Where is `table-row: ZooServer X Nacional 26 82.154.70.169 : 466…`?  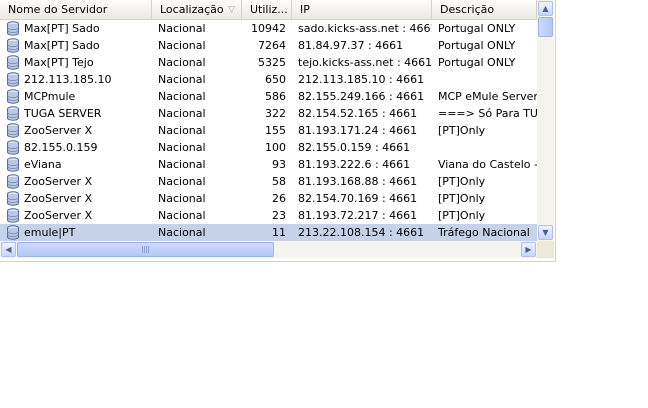
table-row: ZooServer X Nacional 26 82.154.70.169 : 466… is located at coordinates (268, 198).